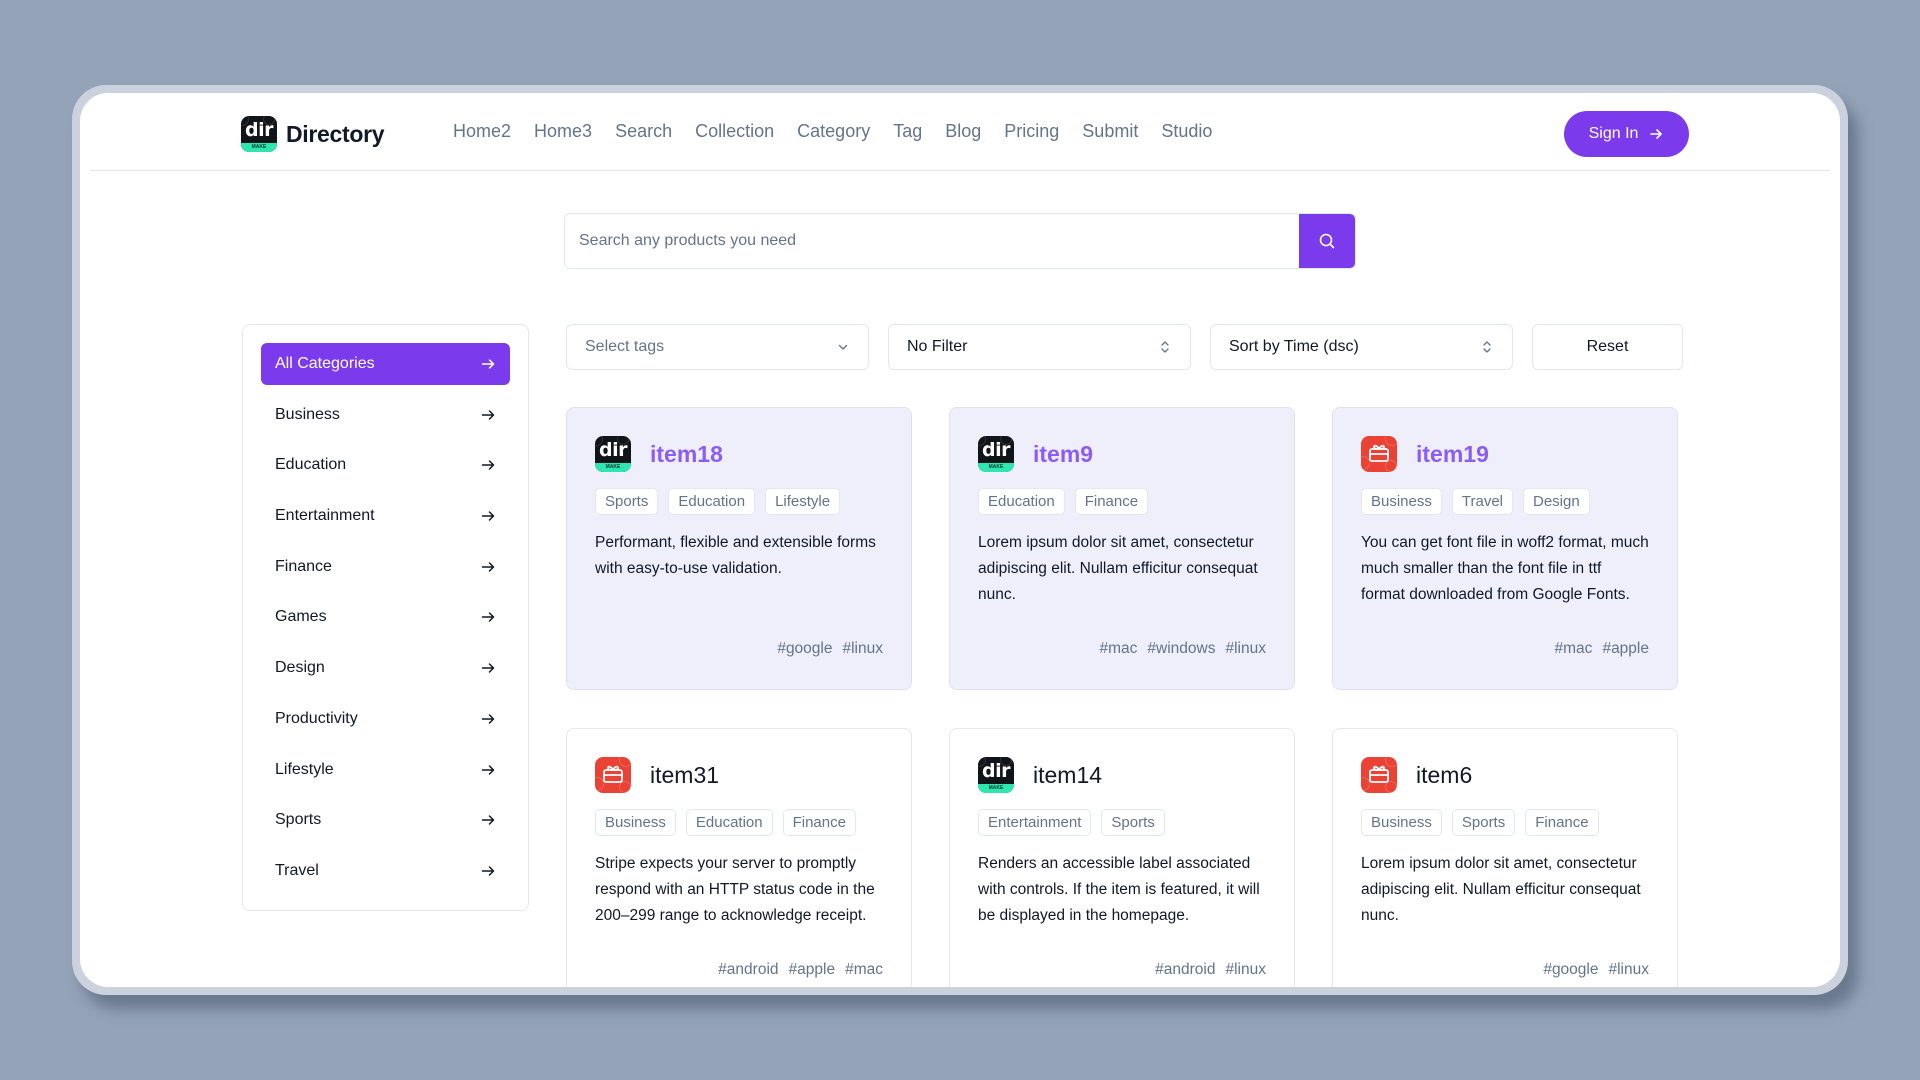  Describe the element at coordinates (932, 241) in the screenshot. I see `search-input` at that location.